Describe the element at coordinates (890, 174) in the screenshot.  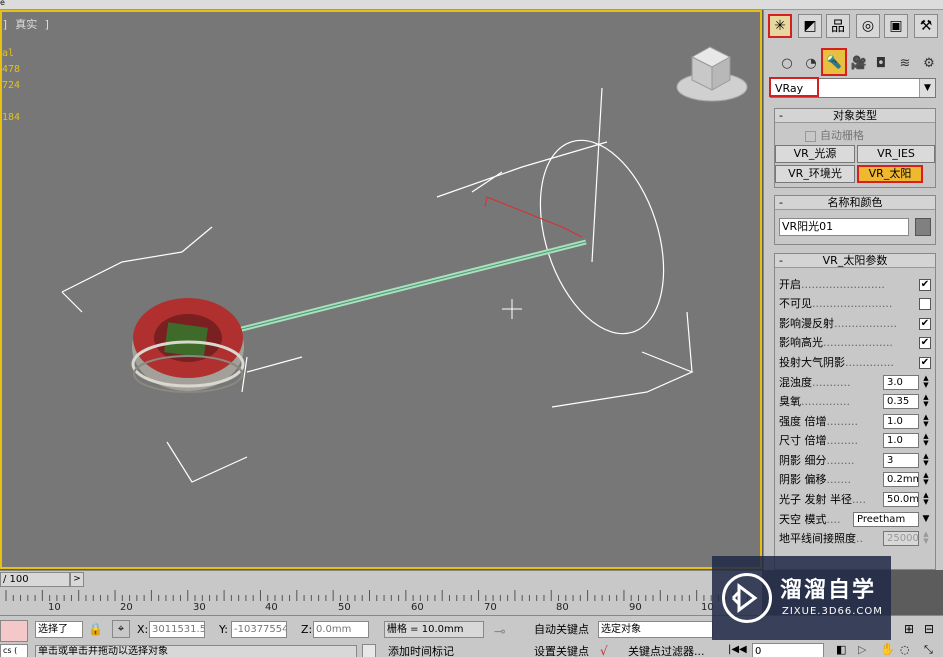
I see `vr-sun-button: VR_太阳` at that location.